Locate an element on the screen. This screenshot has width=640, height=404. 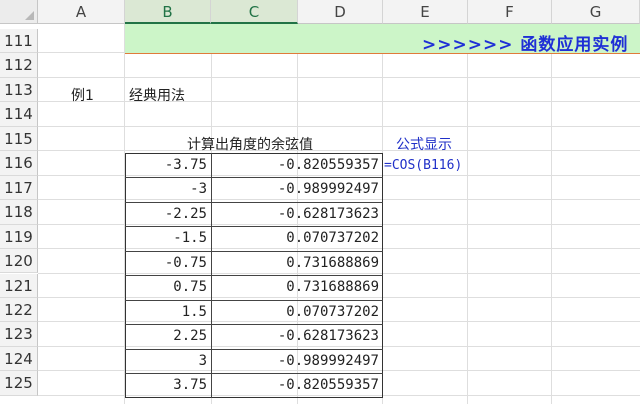
col-header-f: F is located at coordinates (510, 12).